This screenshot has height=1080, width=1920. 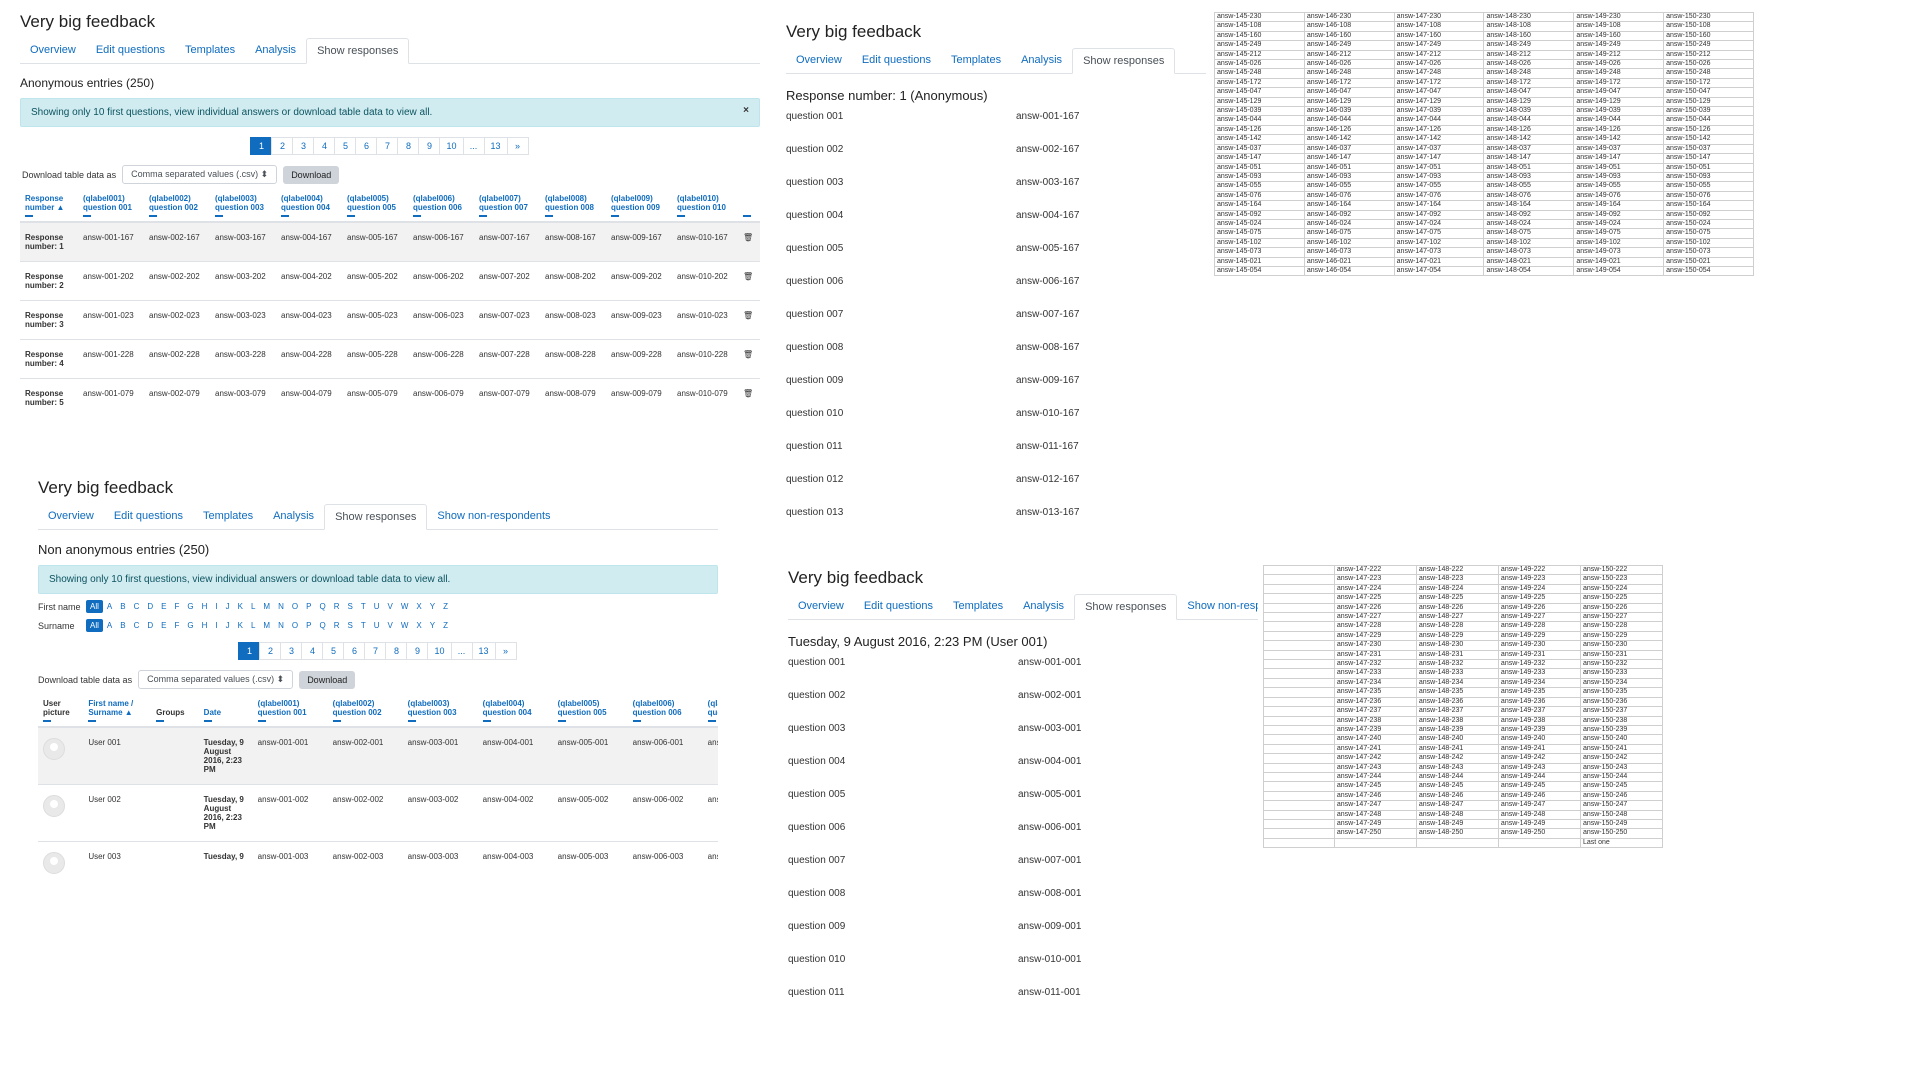 I want to click on column-header: (qlabel002) question 002, so click(x=177, y=206).